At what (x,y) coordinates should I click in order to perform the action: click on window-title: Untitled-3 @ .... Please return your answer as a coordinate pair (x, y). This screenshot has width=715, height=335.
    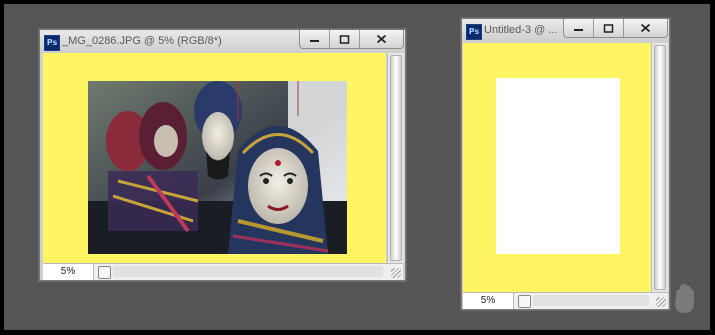
    Looking at the image, I should click on (521, 30).